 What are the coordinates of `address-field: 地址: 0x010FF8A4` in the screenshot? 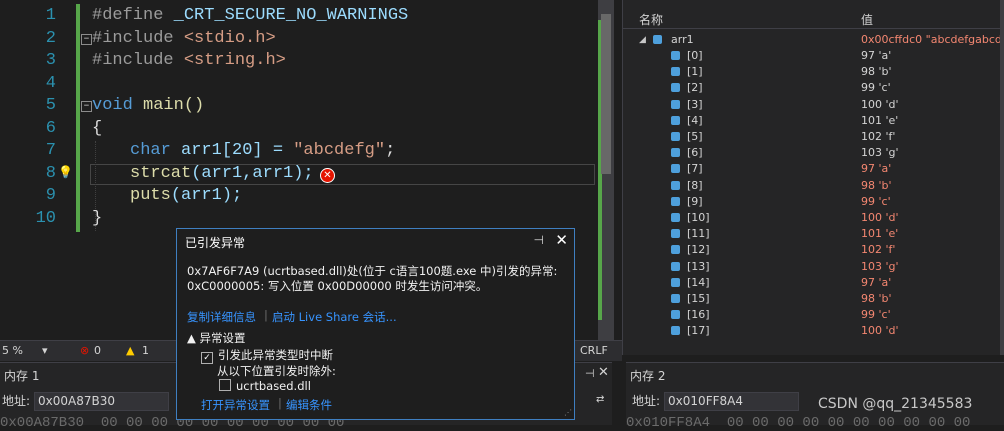 It's located at (716, 401).